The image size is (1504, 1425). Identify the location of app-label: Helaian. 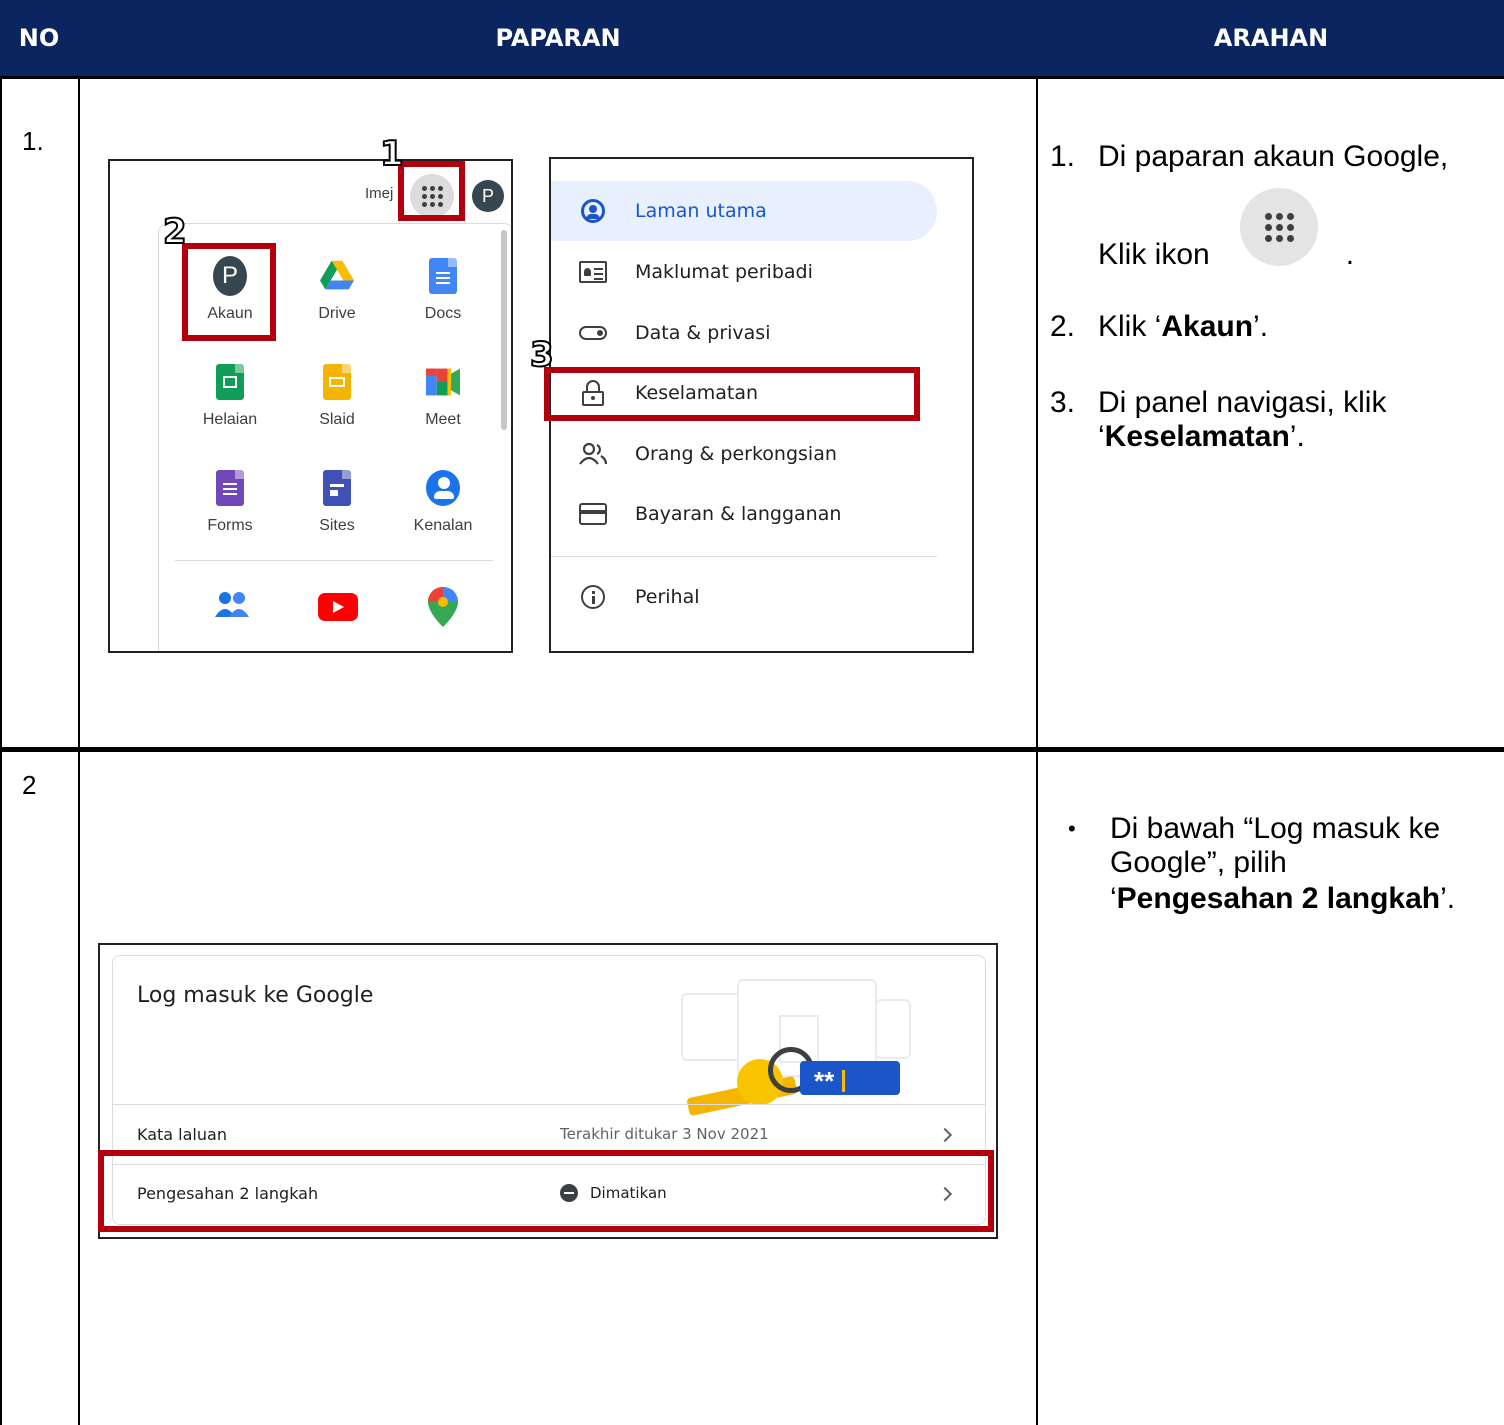
(230, 419).